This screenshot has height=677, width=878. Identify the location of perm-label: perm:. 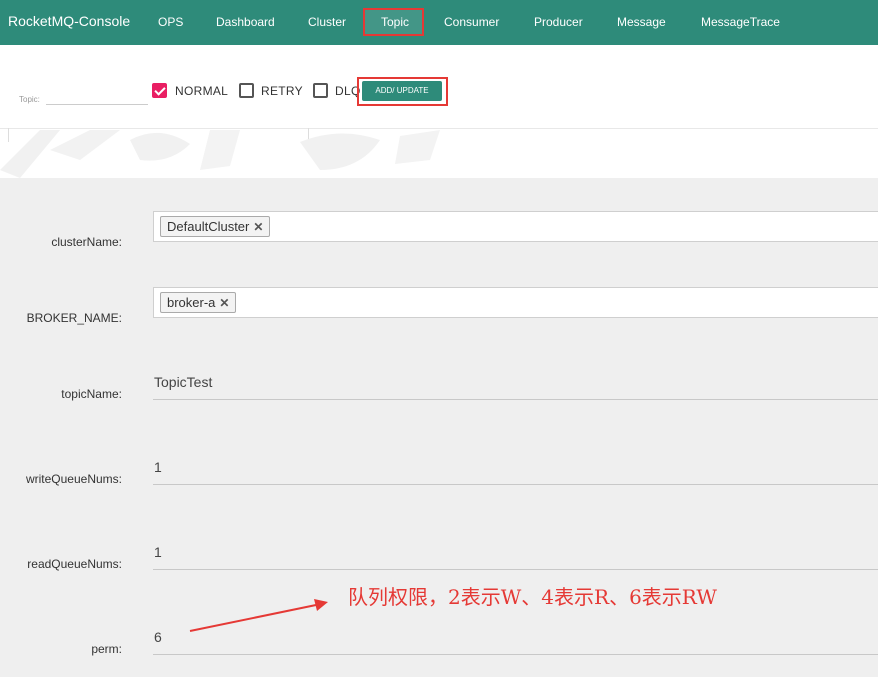
(106, 649).